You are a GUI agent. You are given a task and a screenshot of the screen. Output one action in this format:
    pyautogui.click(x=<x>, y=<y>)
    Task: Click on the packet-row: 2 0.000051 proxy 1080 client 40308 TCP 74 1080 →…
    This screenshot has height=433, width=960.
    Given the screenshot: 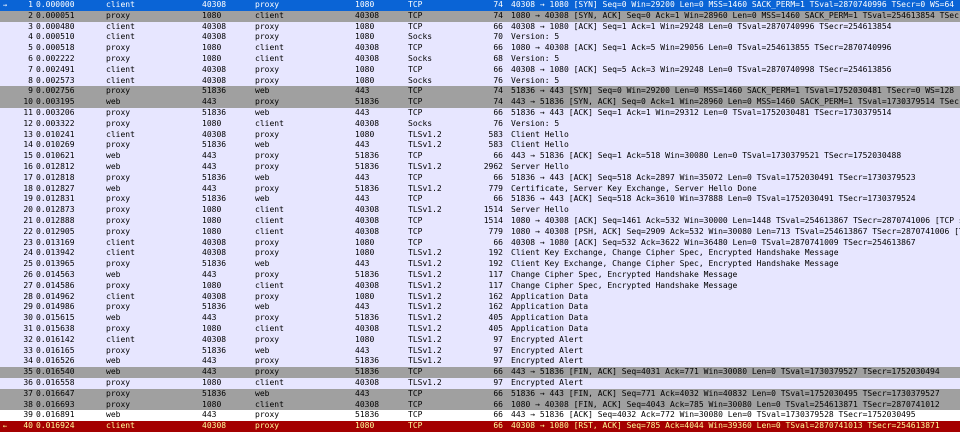 What is the action you would take?
    pyautogui.click(x=480, y=16)
    